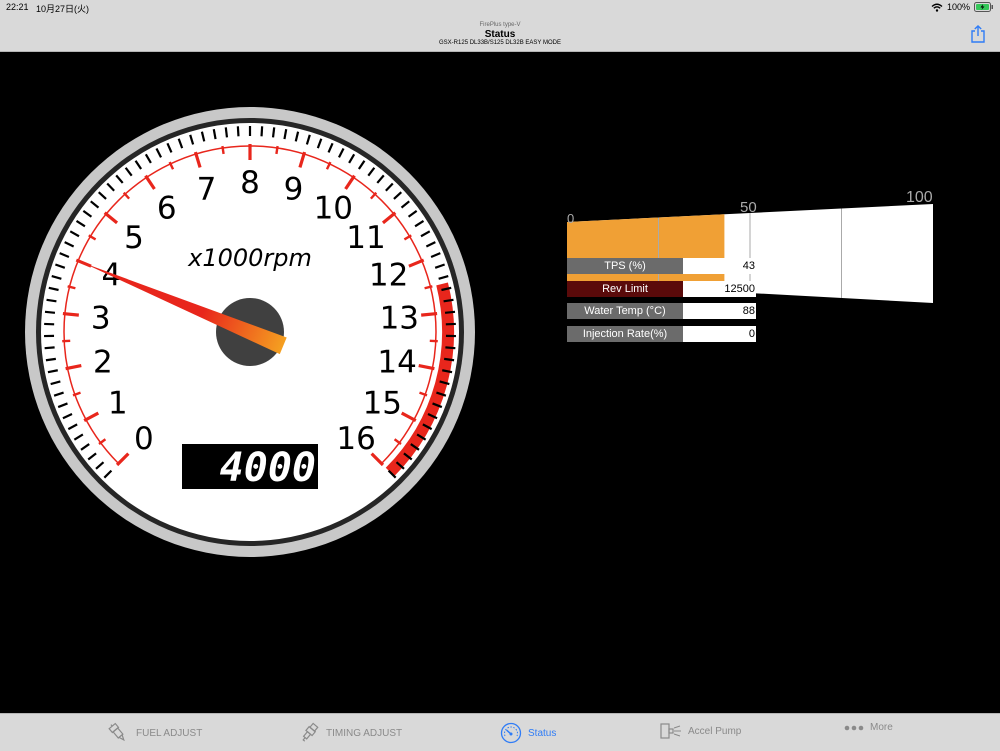 The image size is (1000, 751). I want to click on info-row-rev-limit: Rev Limit 12500, so click(661, 289).